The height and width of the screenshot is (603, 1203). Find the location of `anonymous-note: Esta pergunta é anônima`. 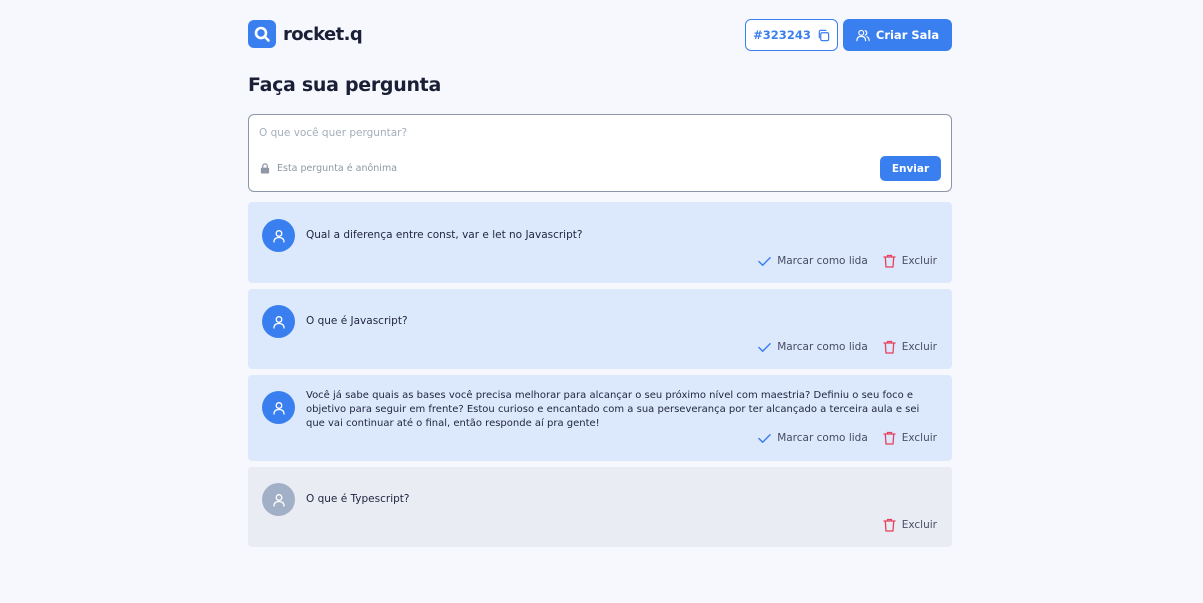

anonymous-note: Esta pergunta é anônima is located at coordinates (328, 168).